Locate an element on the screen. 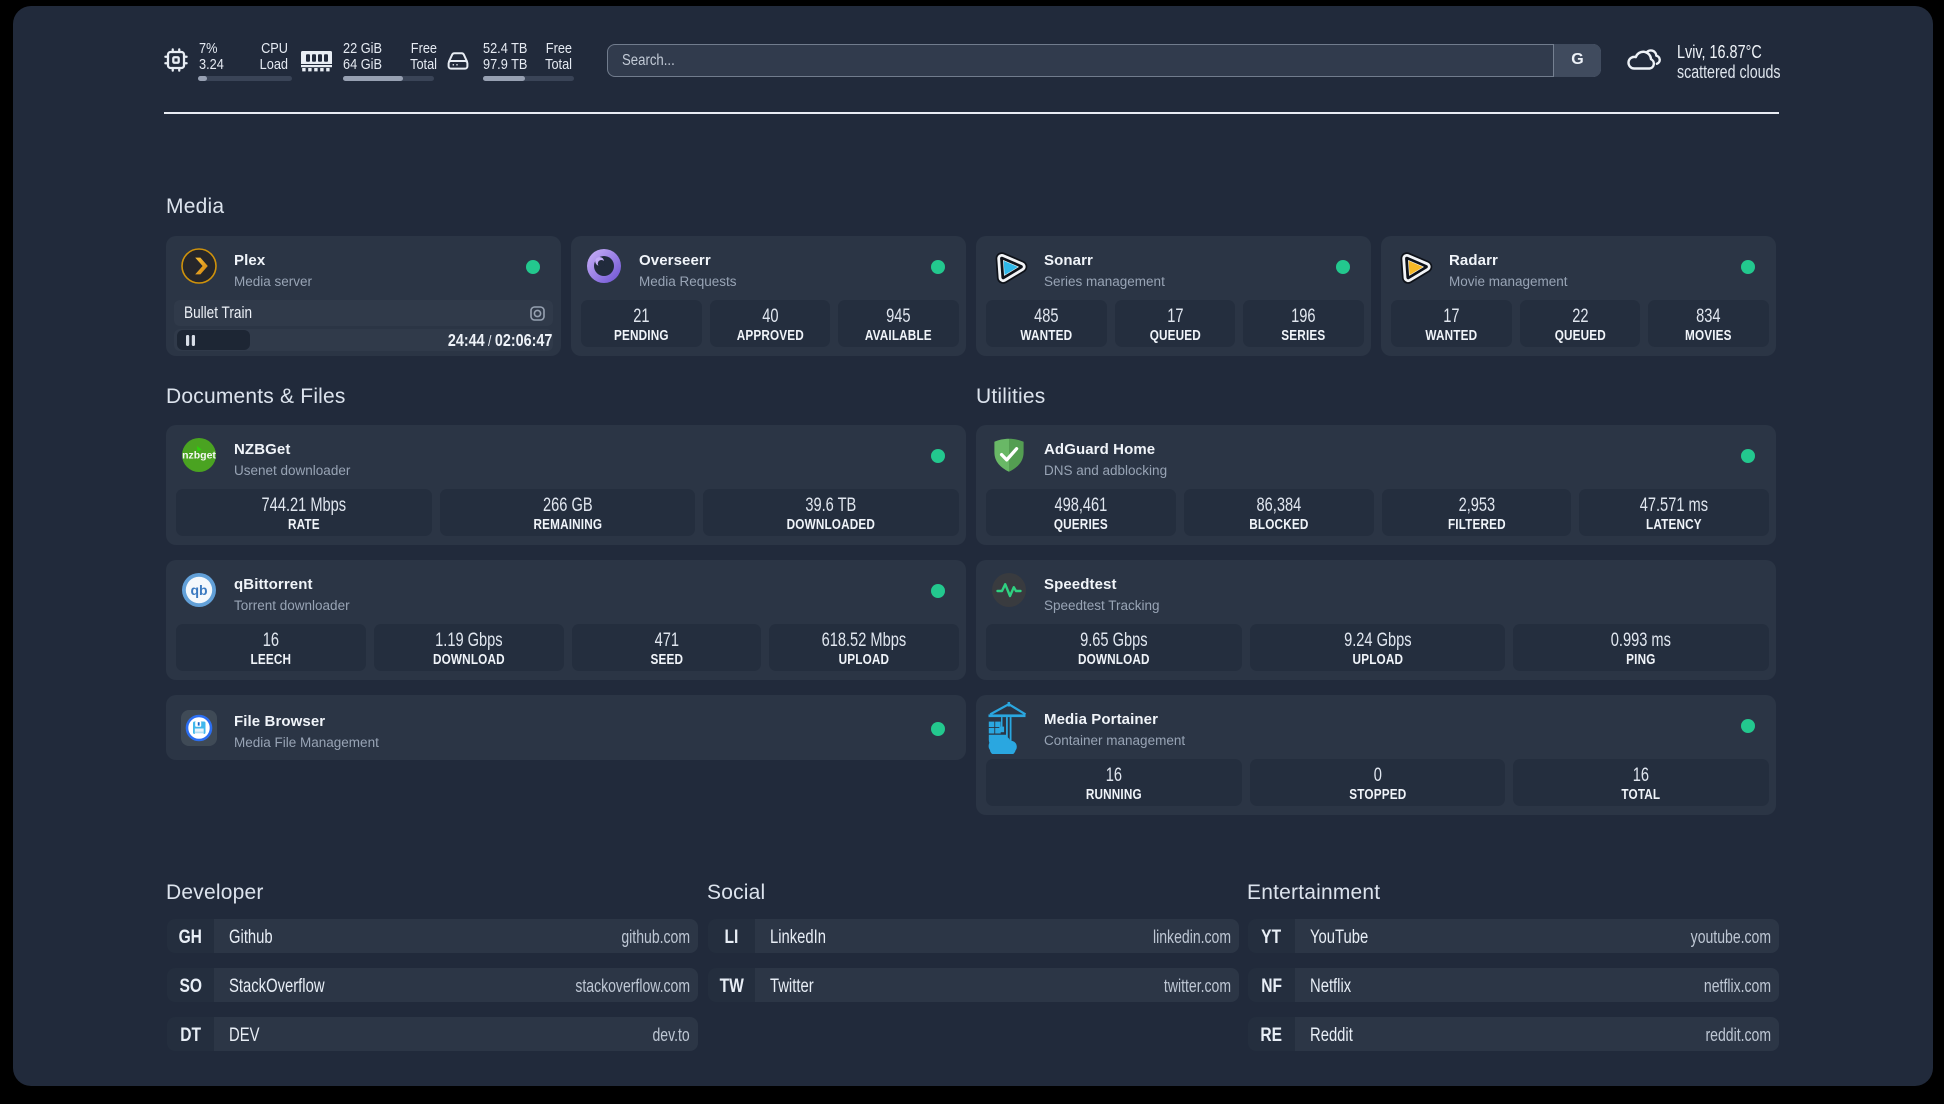 This screenshot has height=1104, width=1944. svg-text: nzbget is located at coordinates (199, 456).